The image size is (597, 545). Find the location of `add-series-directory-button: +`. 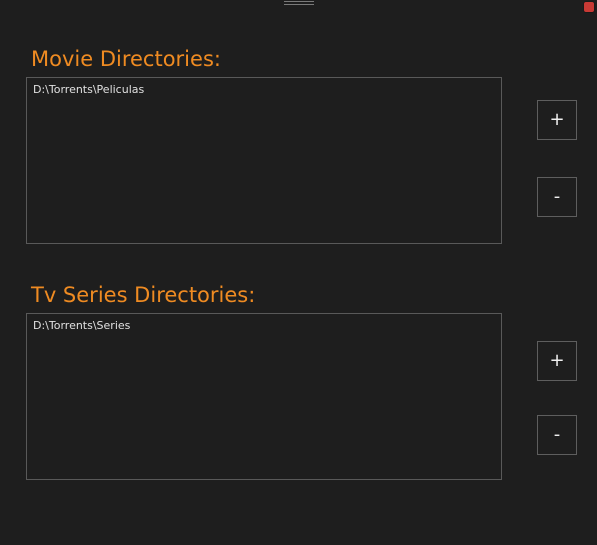

add-series-directory-button: + is located at coordinates (557, 361).